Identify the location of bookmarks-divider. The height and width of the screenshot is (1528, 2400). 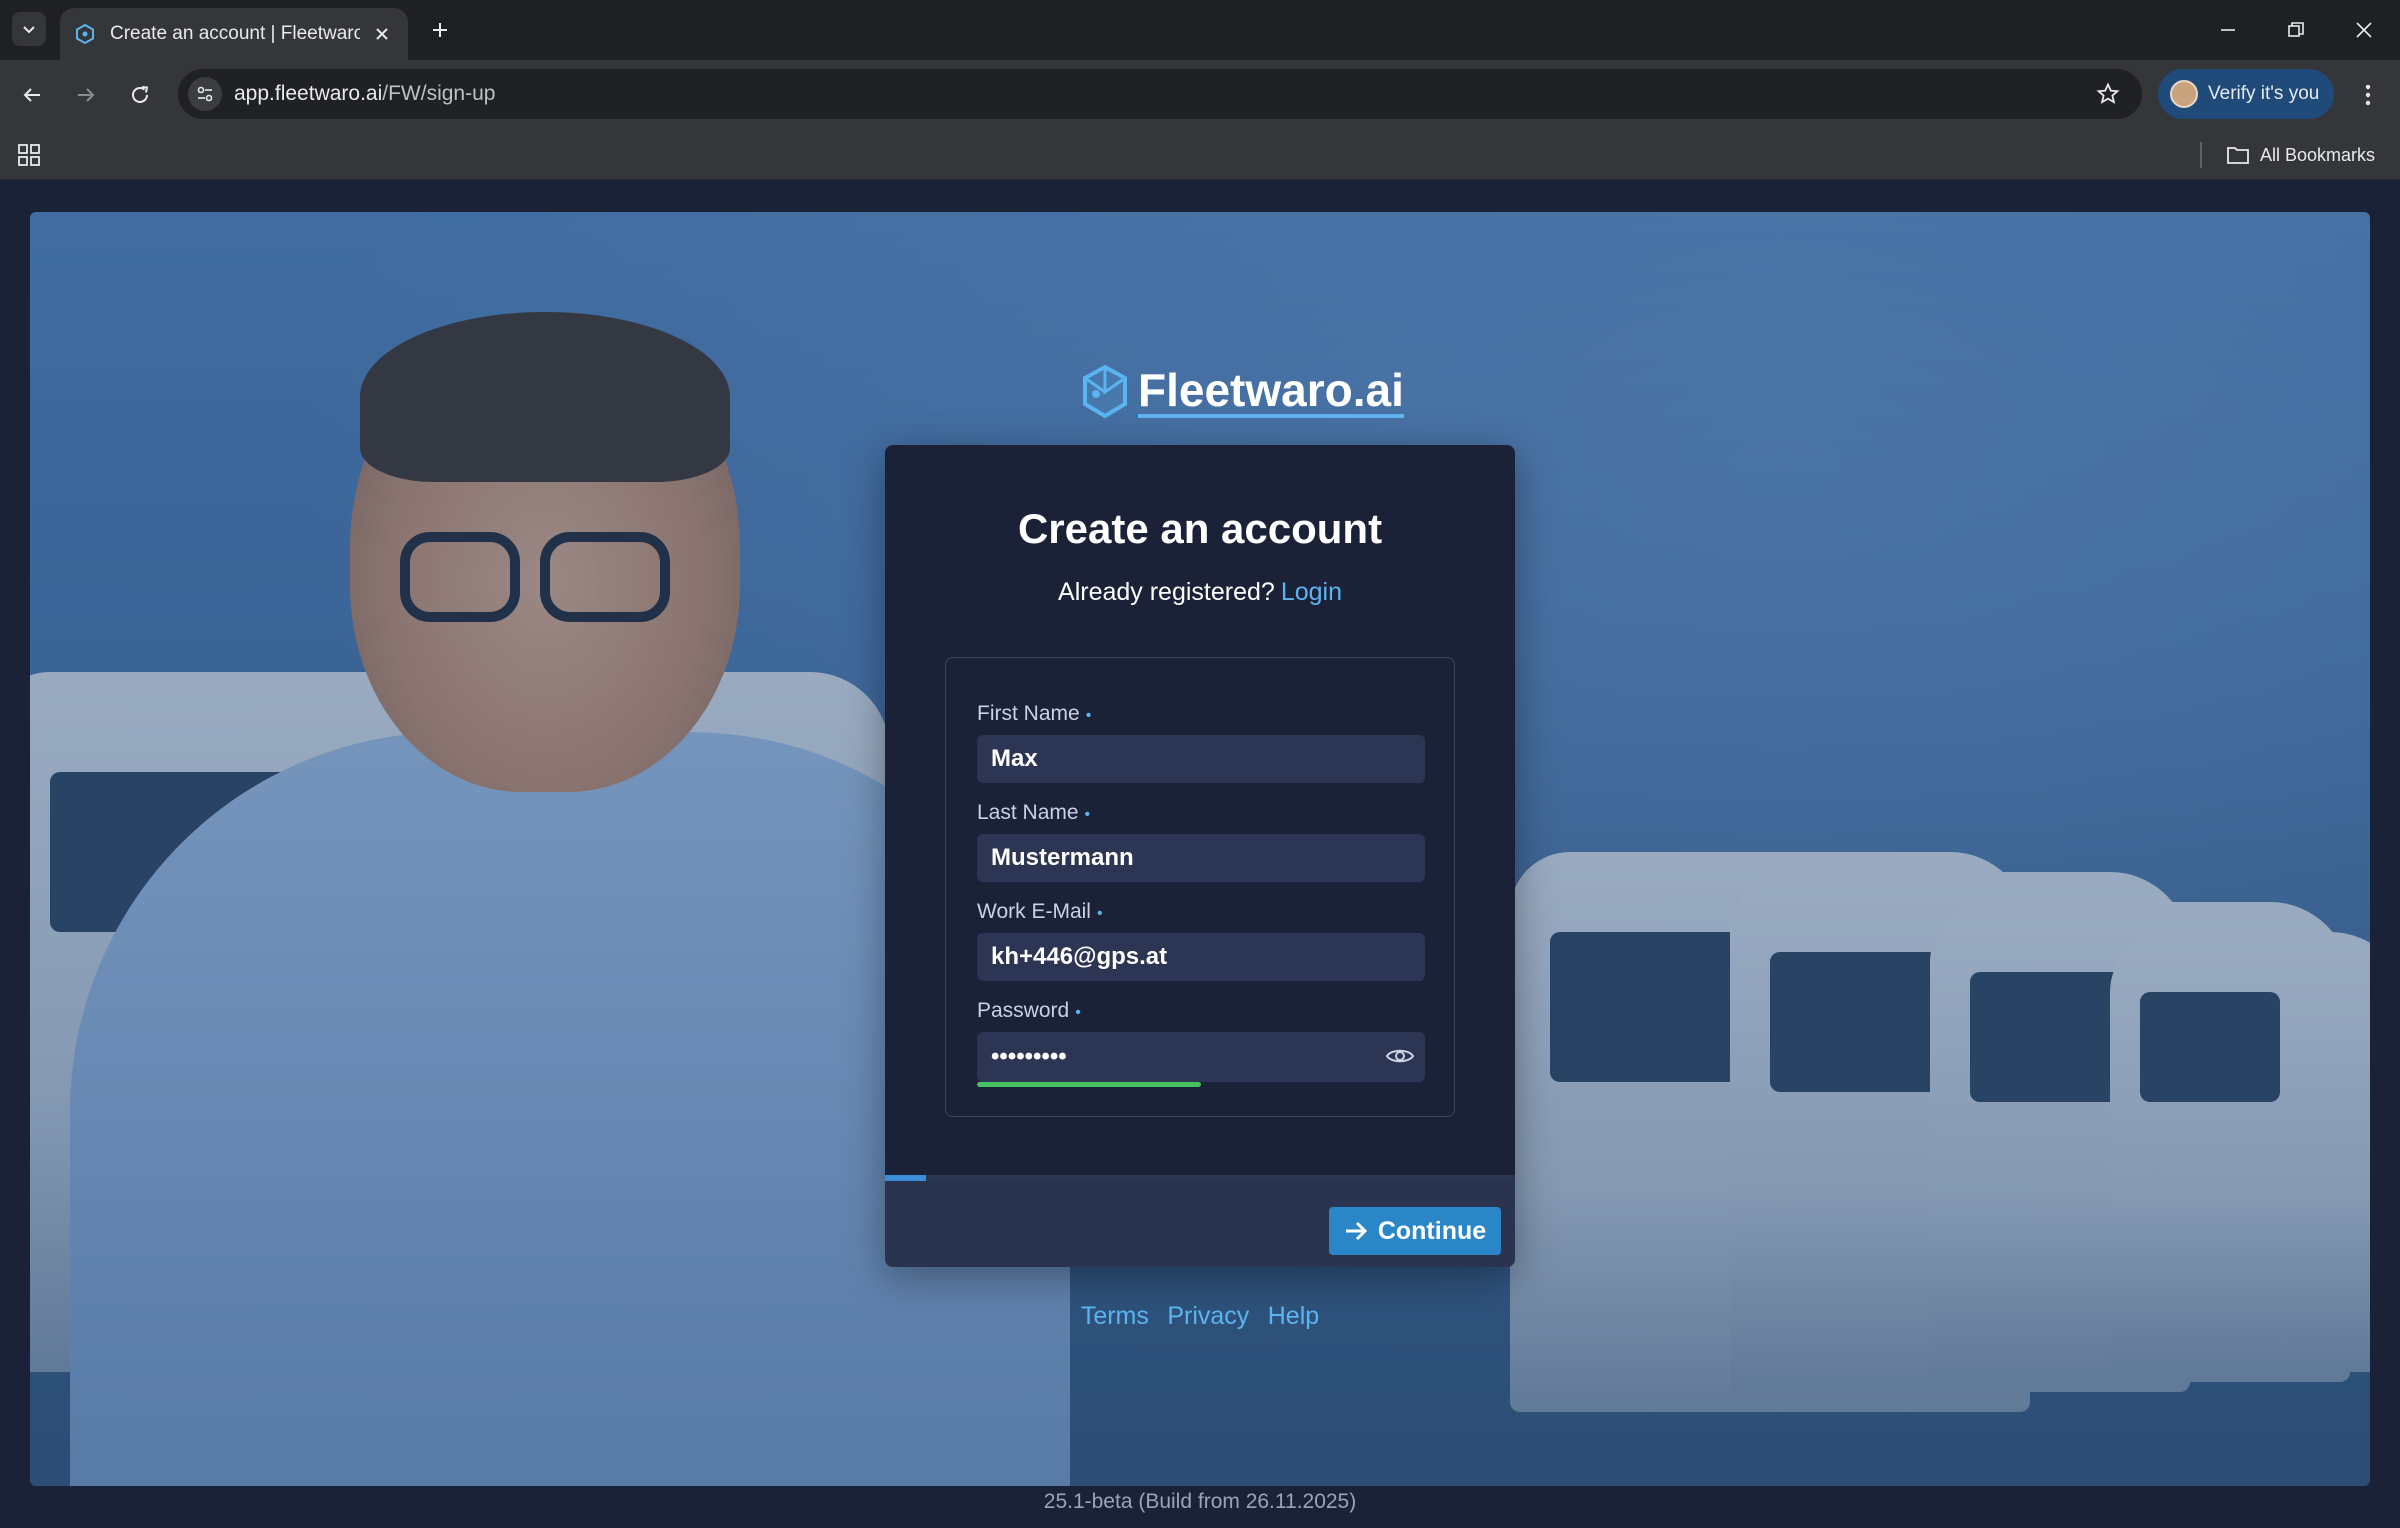
(2201, 155).